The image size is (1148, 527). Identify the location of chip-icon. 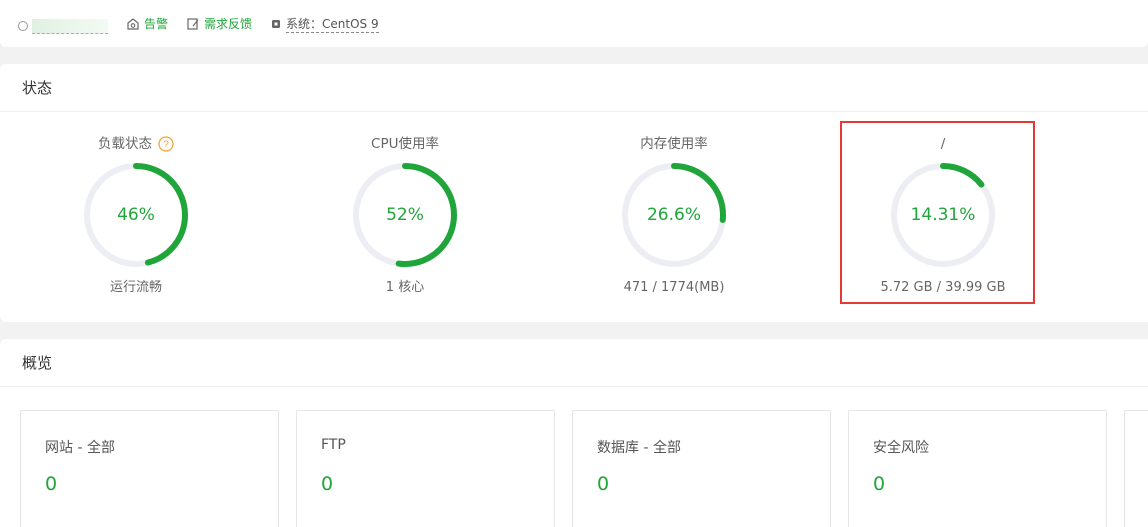
(276, 24).